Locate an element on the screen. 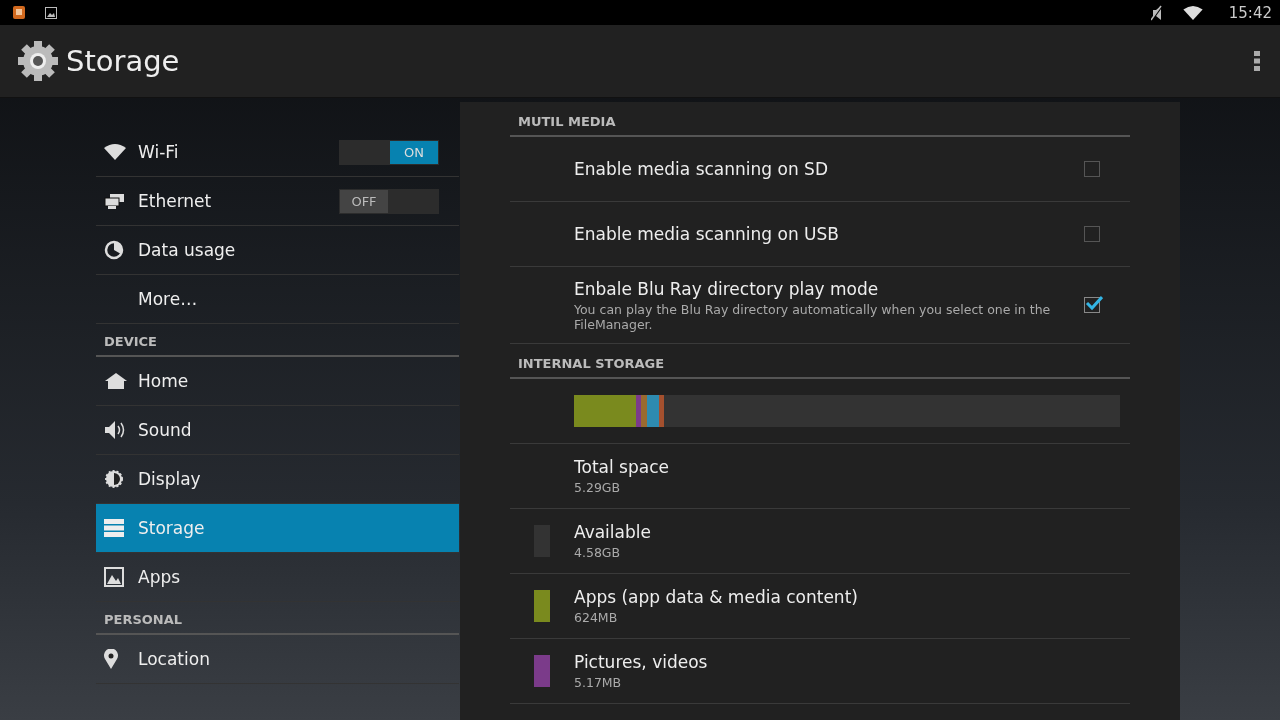 The width and height of the screenshot is (1280, 720). preference-title: Available is located at coordinates (613, 532).